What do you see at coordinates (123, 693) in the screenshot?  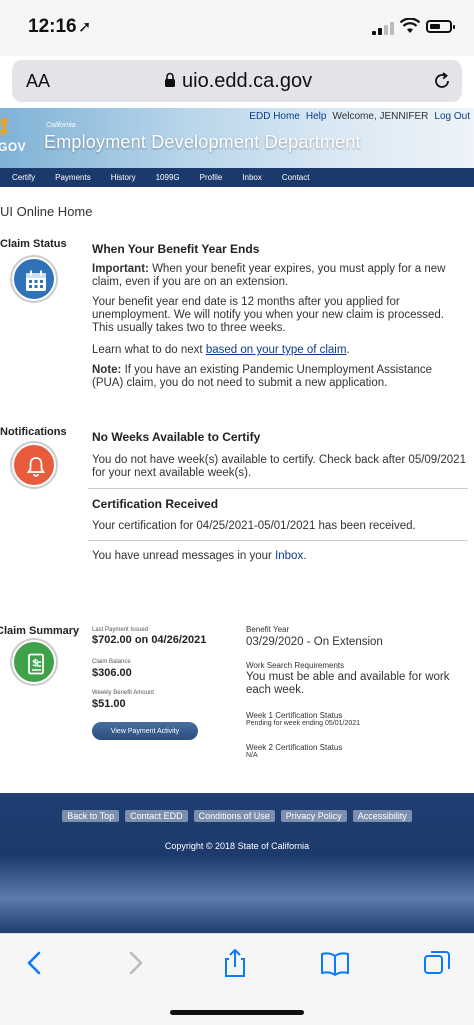 I see `wba-label: Weekly Benefit Amount` at bounding box center [123, 693].